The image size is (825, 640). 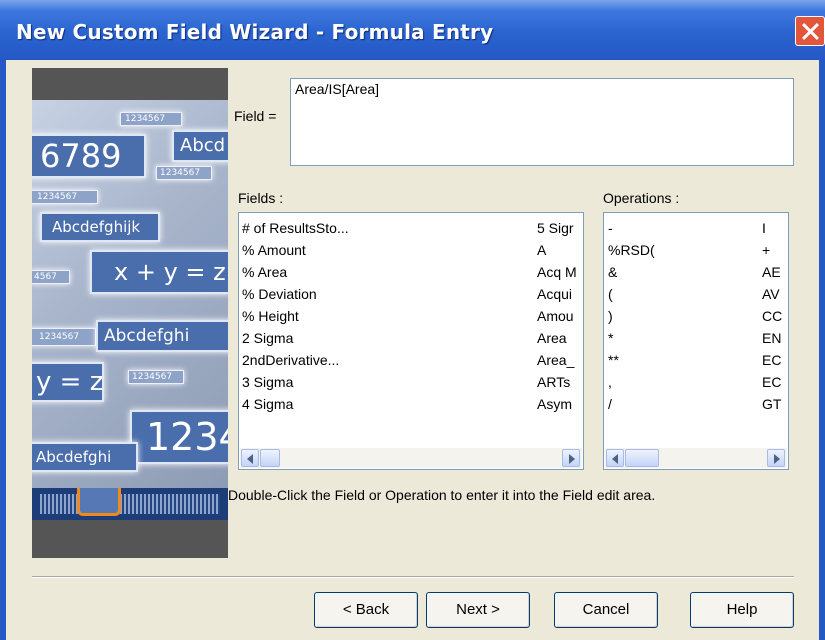 I want to click on list-item: % Area, so click(x=387, y=272).